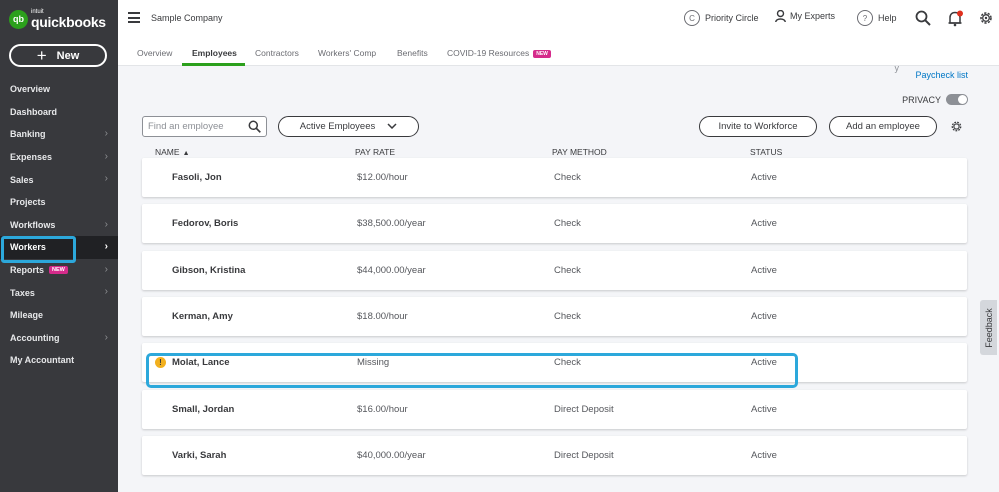 This screenshot has width=999, height=492. What do you see at coordinates (883, 126) in the screenshot?
I see `add-employee-button: Add an employee` at bounding box center [883, 126].